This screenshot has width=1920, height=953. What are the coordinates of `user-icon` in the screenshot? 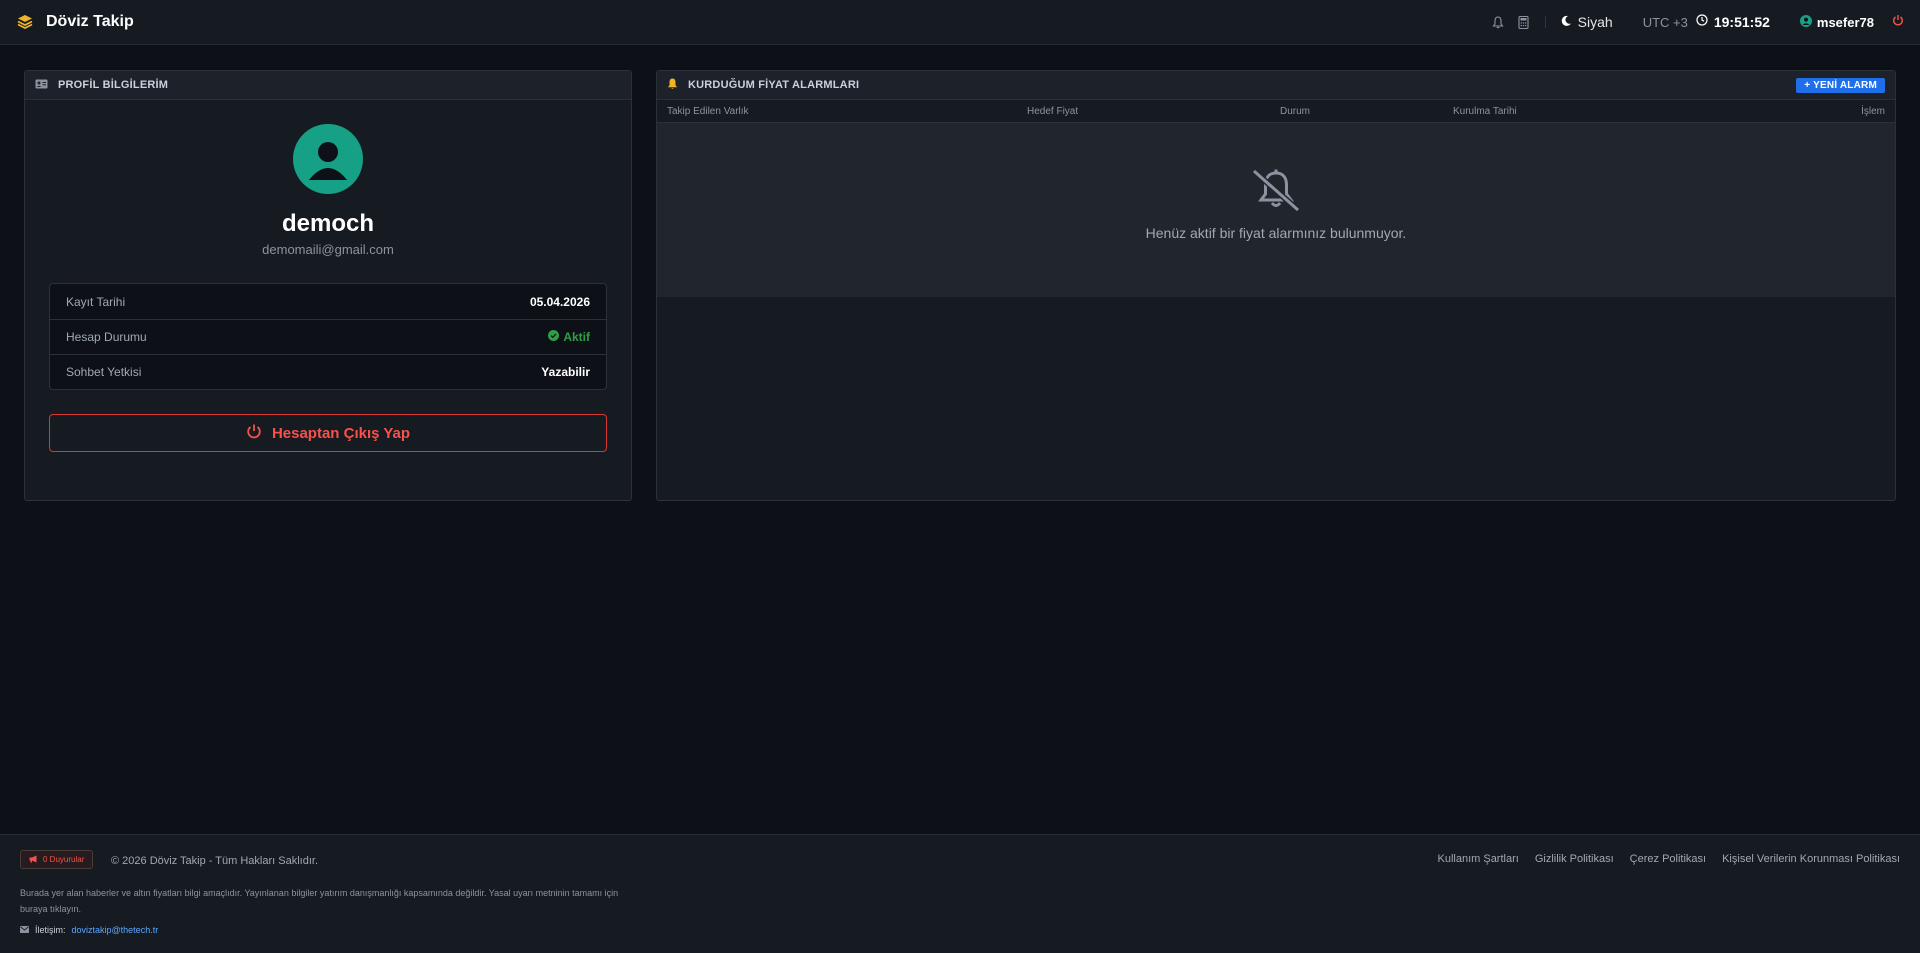 It's located at (1805, 22).